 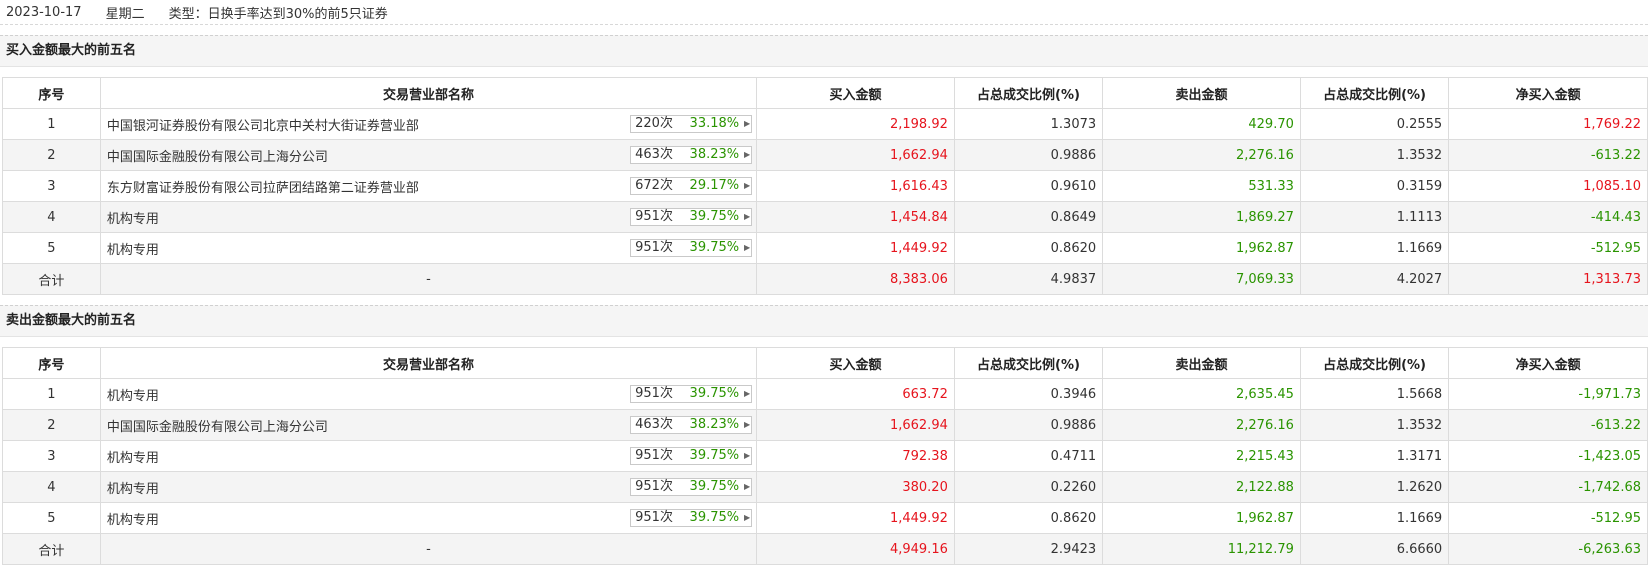 What do you see at coordinates (855, 217) in the screenshot?
I see `buy-amount: 1,454.84` at bounding box center [855, 217].